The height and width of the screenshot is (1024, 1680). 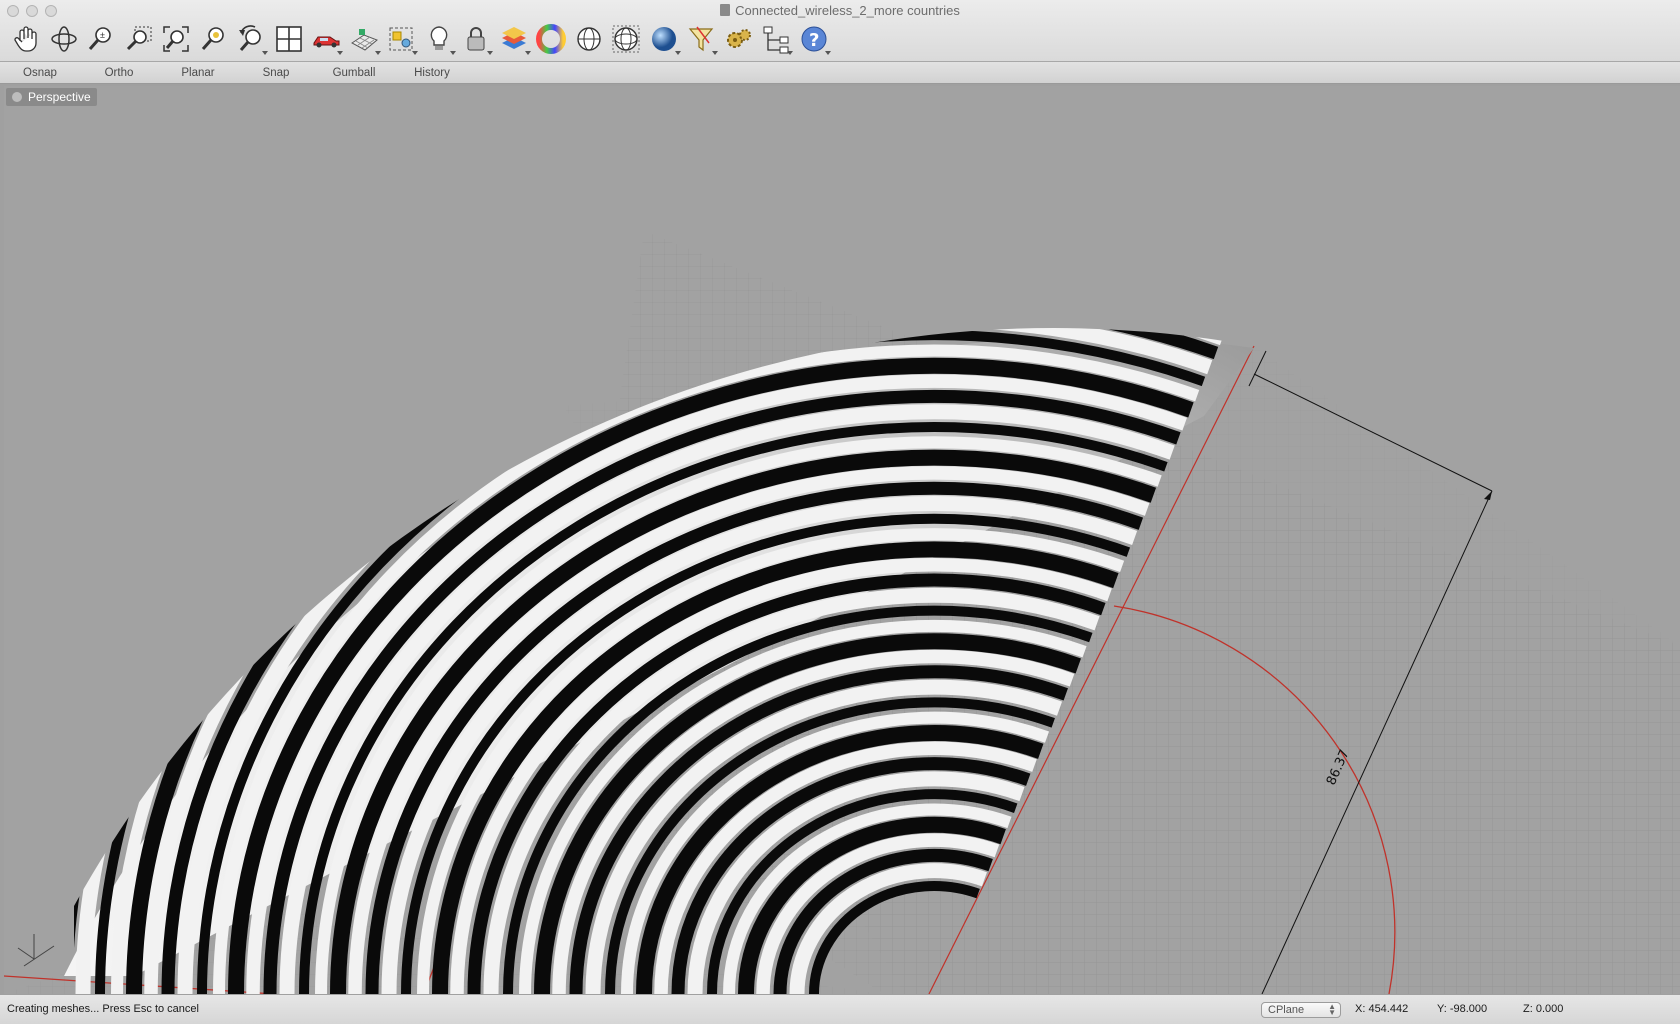 I want to click on y-coordinate: Y: -98.000, so click(x=1462, y=1009).